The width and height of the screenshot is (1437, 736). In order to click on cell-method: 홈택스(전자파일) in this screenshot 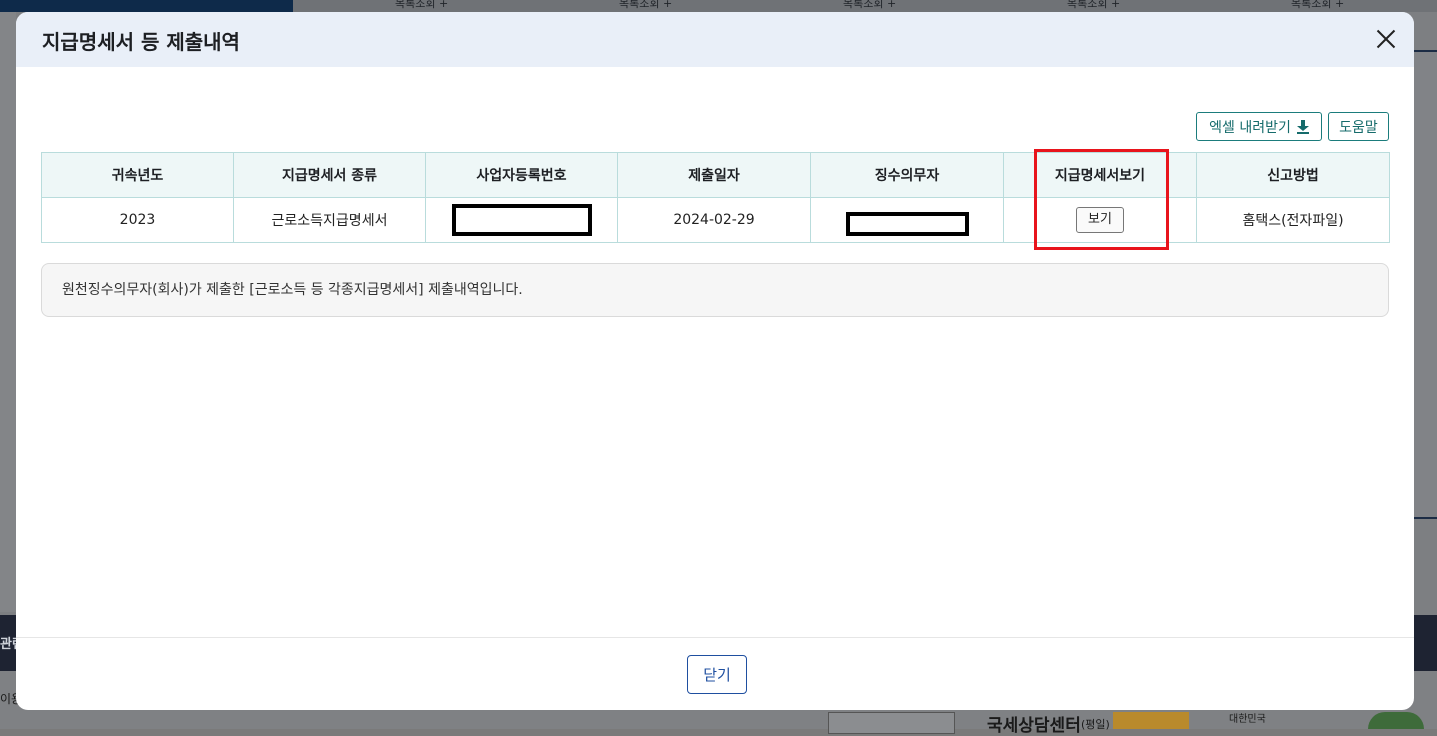, I will do `click(1293, 220)`.